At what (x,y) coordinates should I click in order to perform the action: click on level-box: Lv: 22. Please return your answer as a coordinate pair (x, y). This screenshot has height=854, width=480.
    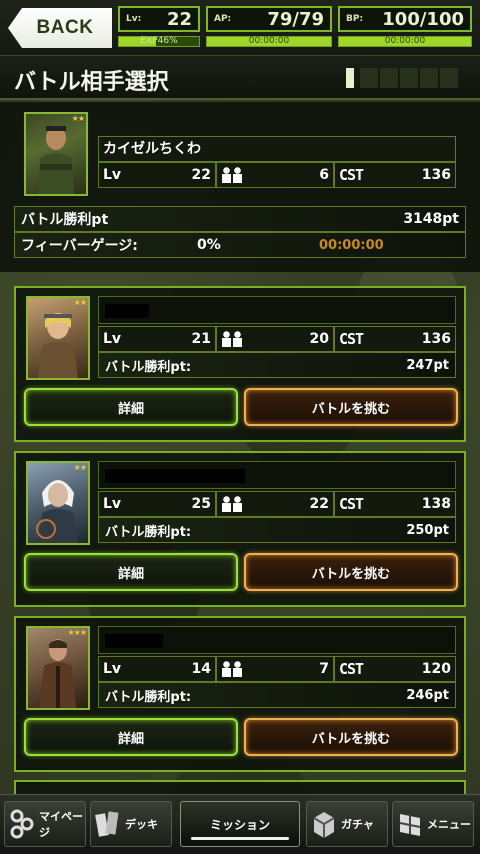
    Looking at the image, I should click on (159, 19).